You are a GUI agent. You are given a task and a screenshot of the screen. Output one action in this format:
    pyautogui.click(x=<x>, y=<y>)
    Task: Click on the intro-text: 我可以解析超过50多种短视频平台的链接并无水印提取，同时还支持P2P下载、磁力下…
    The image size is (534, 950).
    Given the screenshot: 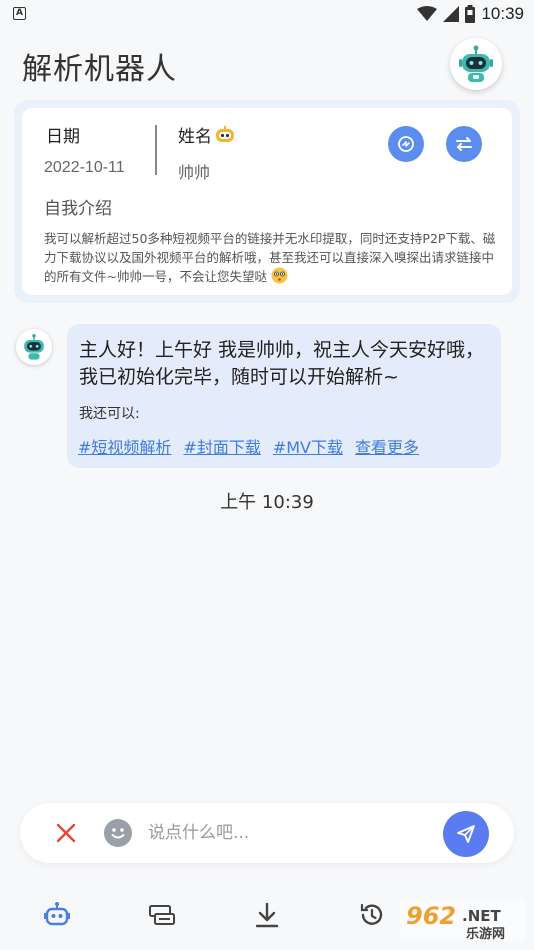 What is the action you would take?
    pyautogui.click(x=274, y=257)
    